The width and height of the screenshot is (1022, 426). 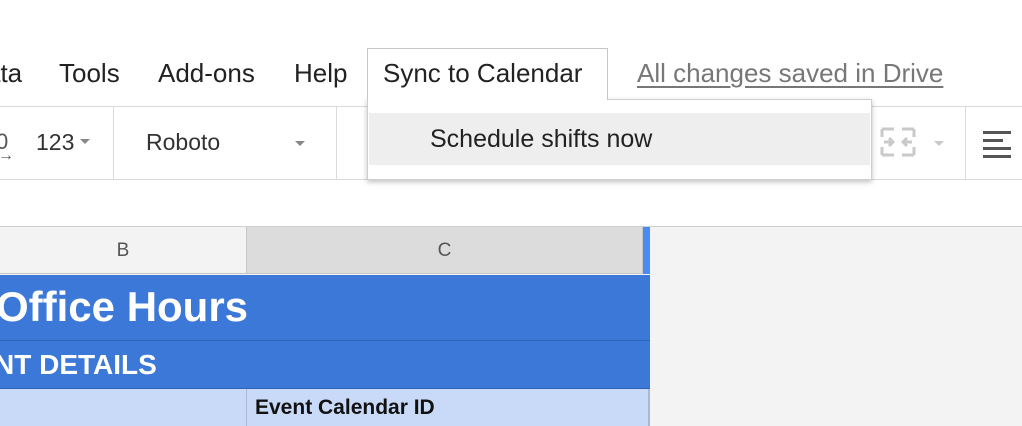 I want to click on align-left-icon, so click(x=998, y=146).